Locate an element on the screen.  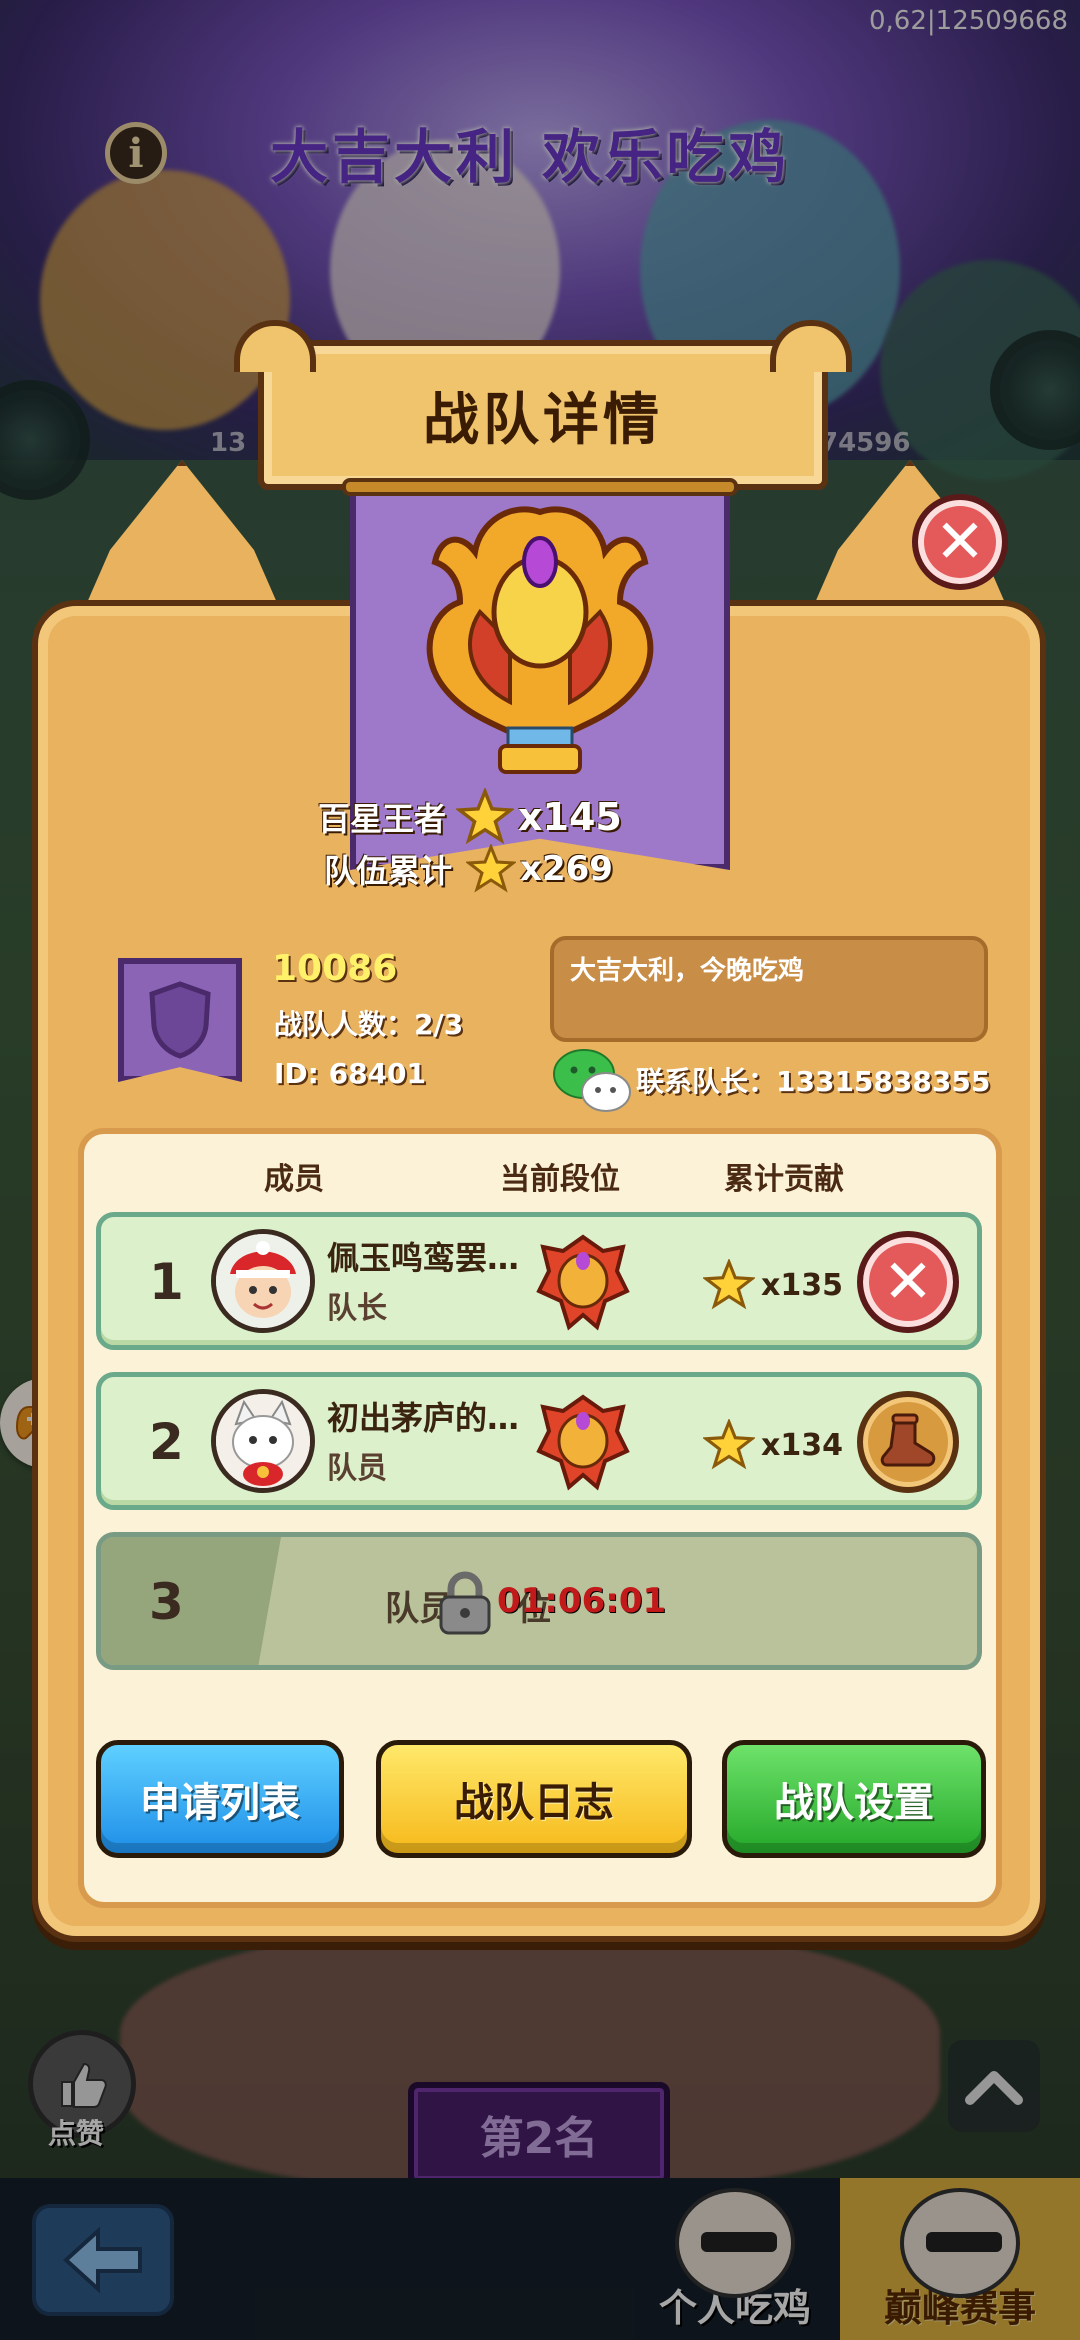
star-king-value: x145 is located at coordinates (570, 817).